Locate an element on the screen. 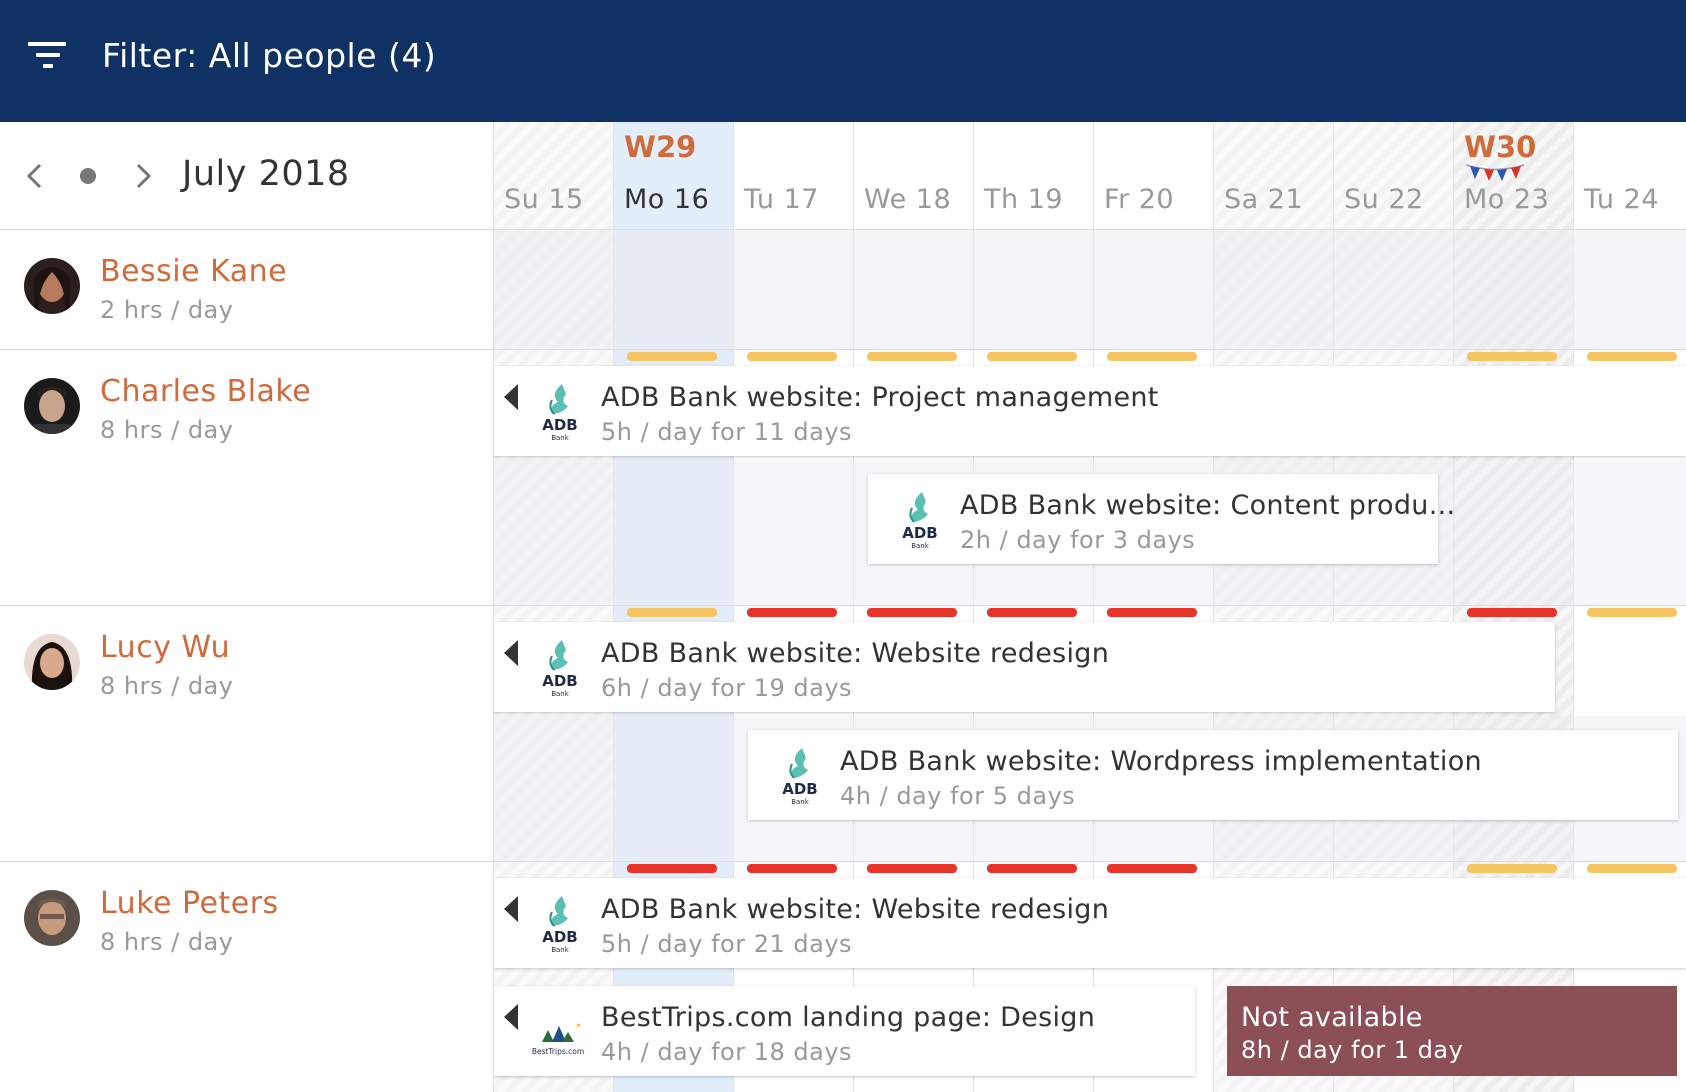 The height and width of the screenshot is (1092, 1686). day-header: Tu 17 is located at coordinates (794, 176).